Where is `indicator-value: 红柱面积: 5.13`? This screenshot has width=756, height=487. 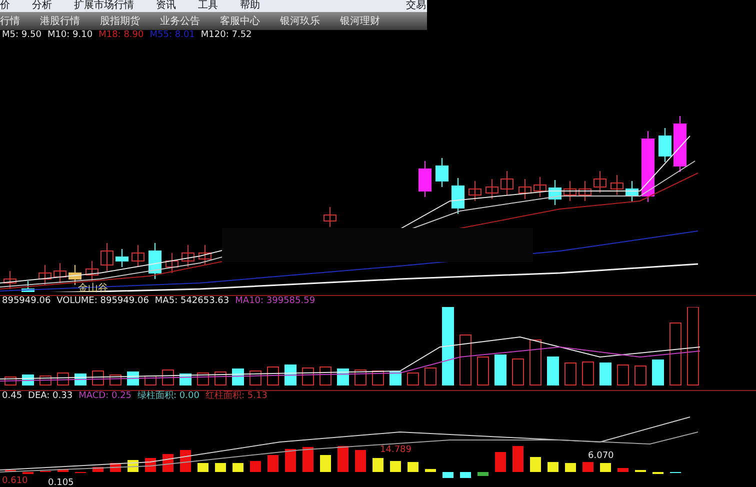 indicator-value: 红柱面积: 5.13 is located at coordinates (236, 396).